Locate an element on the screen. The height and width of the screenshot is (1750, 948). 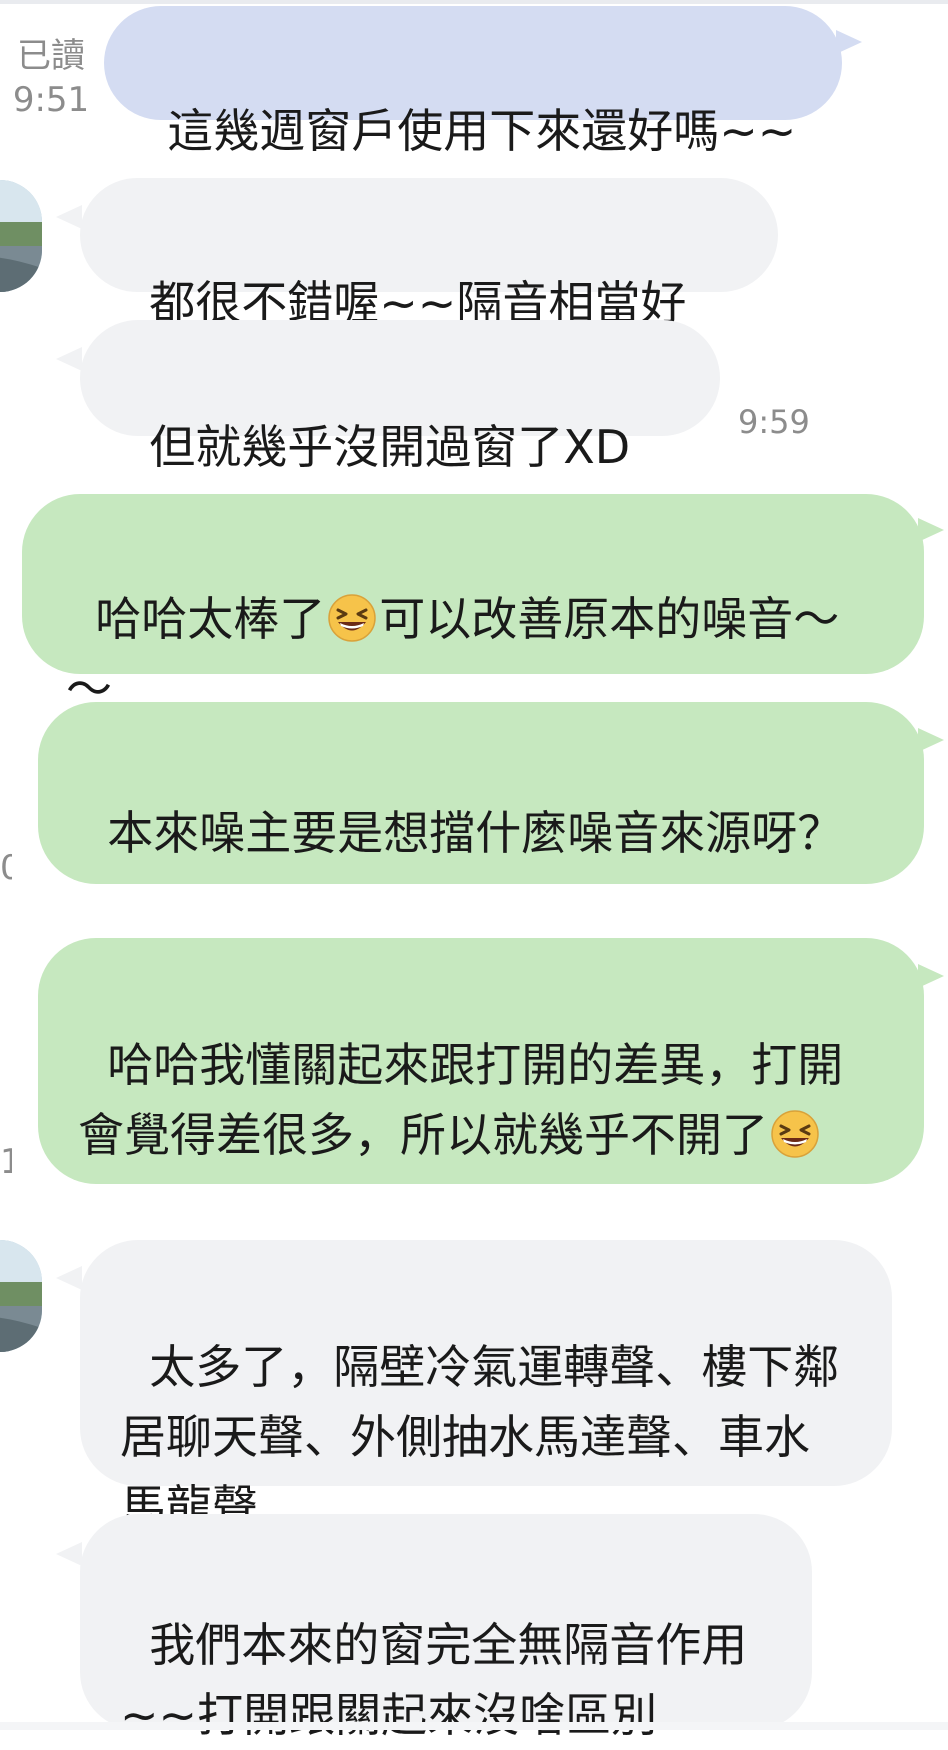
message-time: 9:51 is located at coordinates (51, 100).